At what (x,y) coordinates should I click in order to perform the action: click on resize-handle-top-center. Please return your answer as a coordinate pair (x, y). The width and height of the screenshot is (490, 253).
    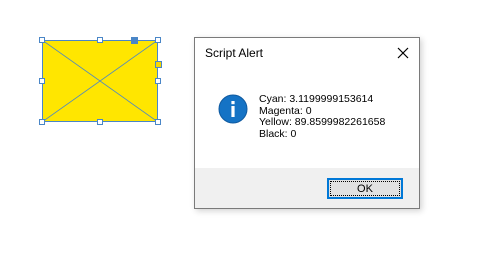
    Looking at the image, I should click on (100, 40).